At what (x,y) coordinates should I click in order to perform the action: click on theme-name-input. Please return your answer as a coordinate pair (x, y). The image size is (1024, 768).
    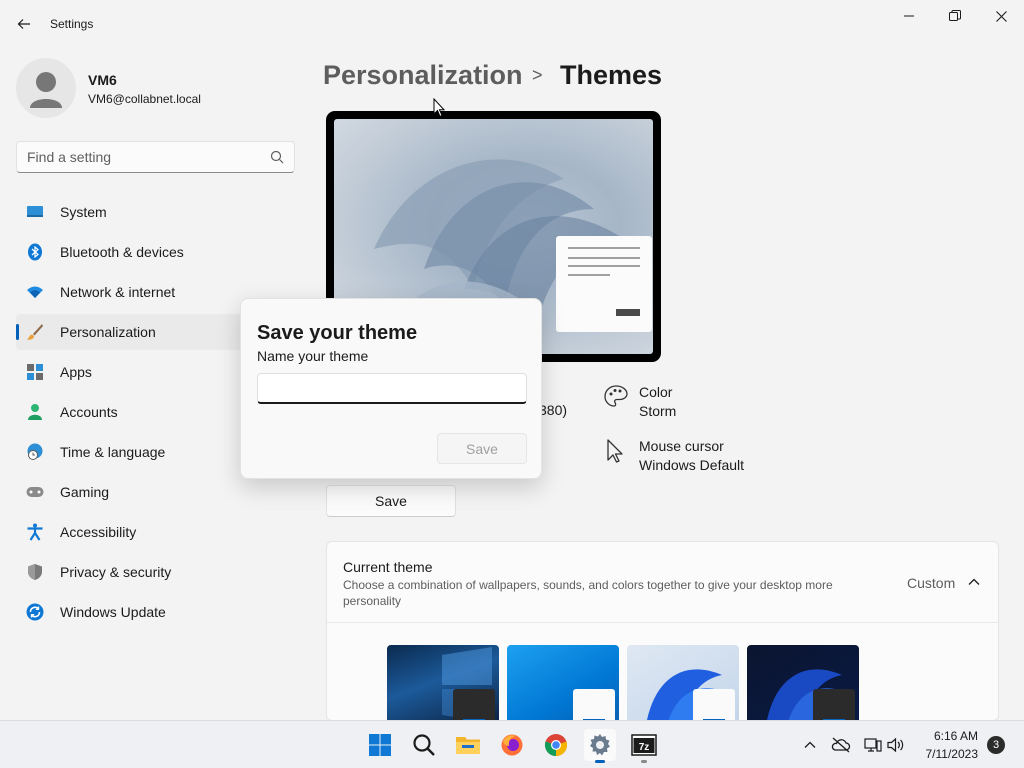
    Looking at the image, I should click on (392, 388).